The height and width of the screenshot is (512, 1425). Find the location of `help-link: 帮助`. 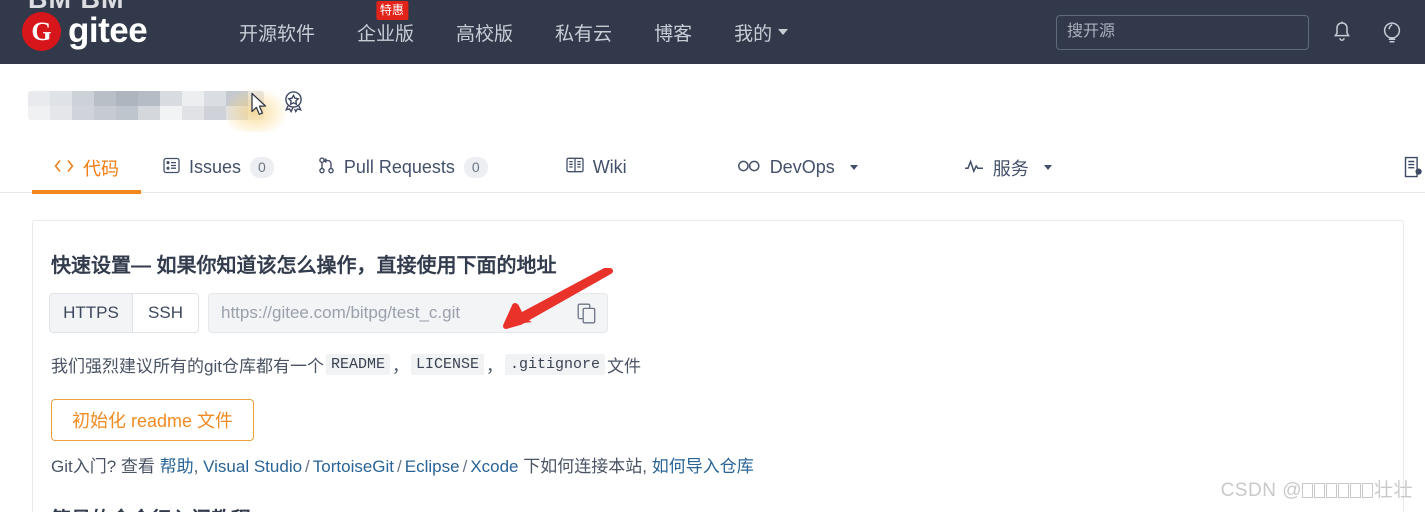

help-link: 帮助 is located at coordinates (177, 466).